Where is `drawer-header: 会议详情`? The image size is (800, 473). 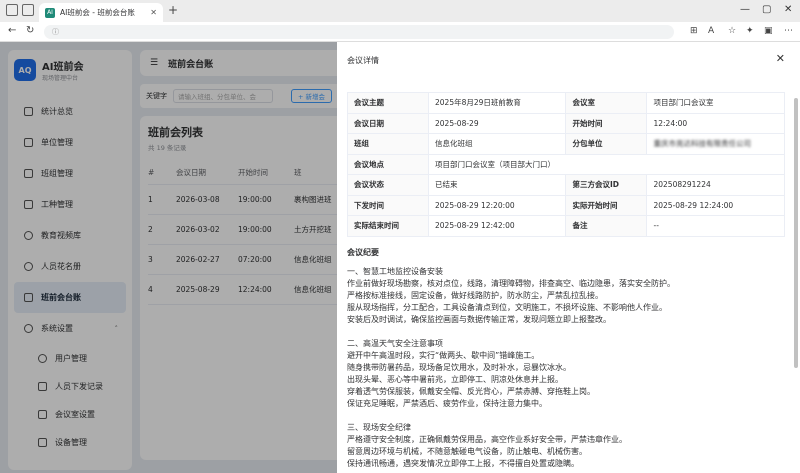
drawer-header: 会议详情 is located at coordinates (568, 60).